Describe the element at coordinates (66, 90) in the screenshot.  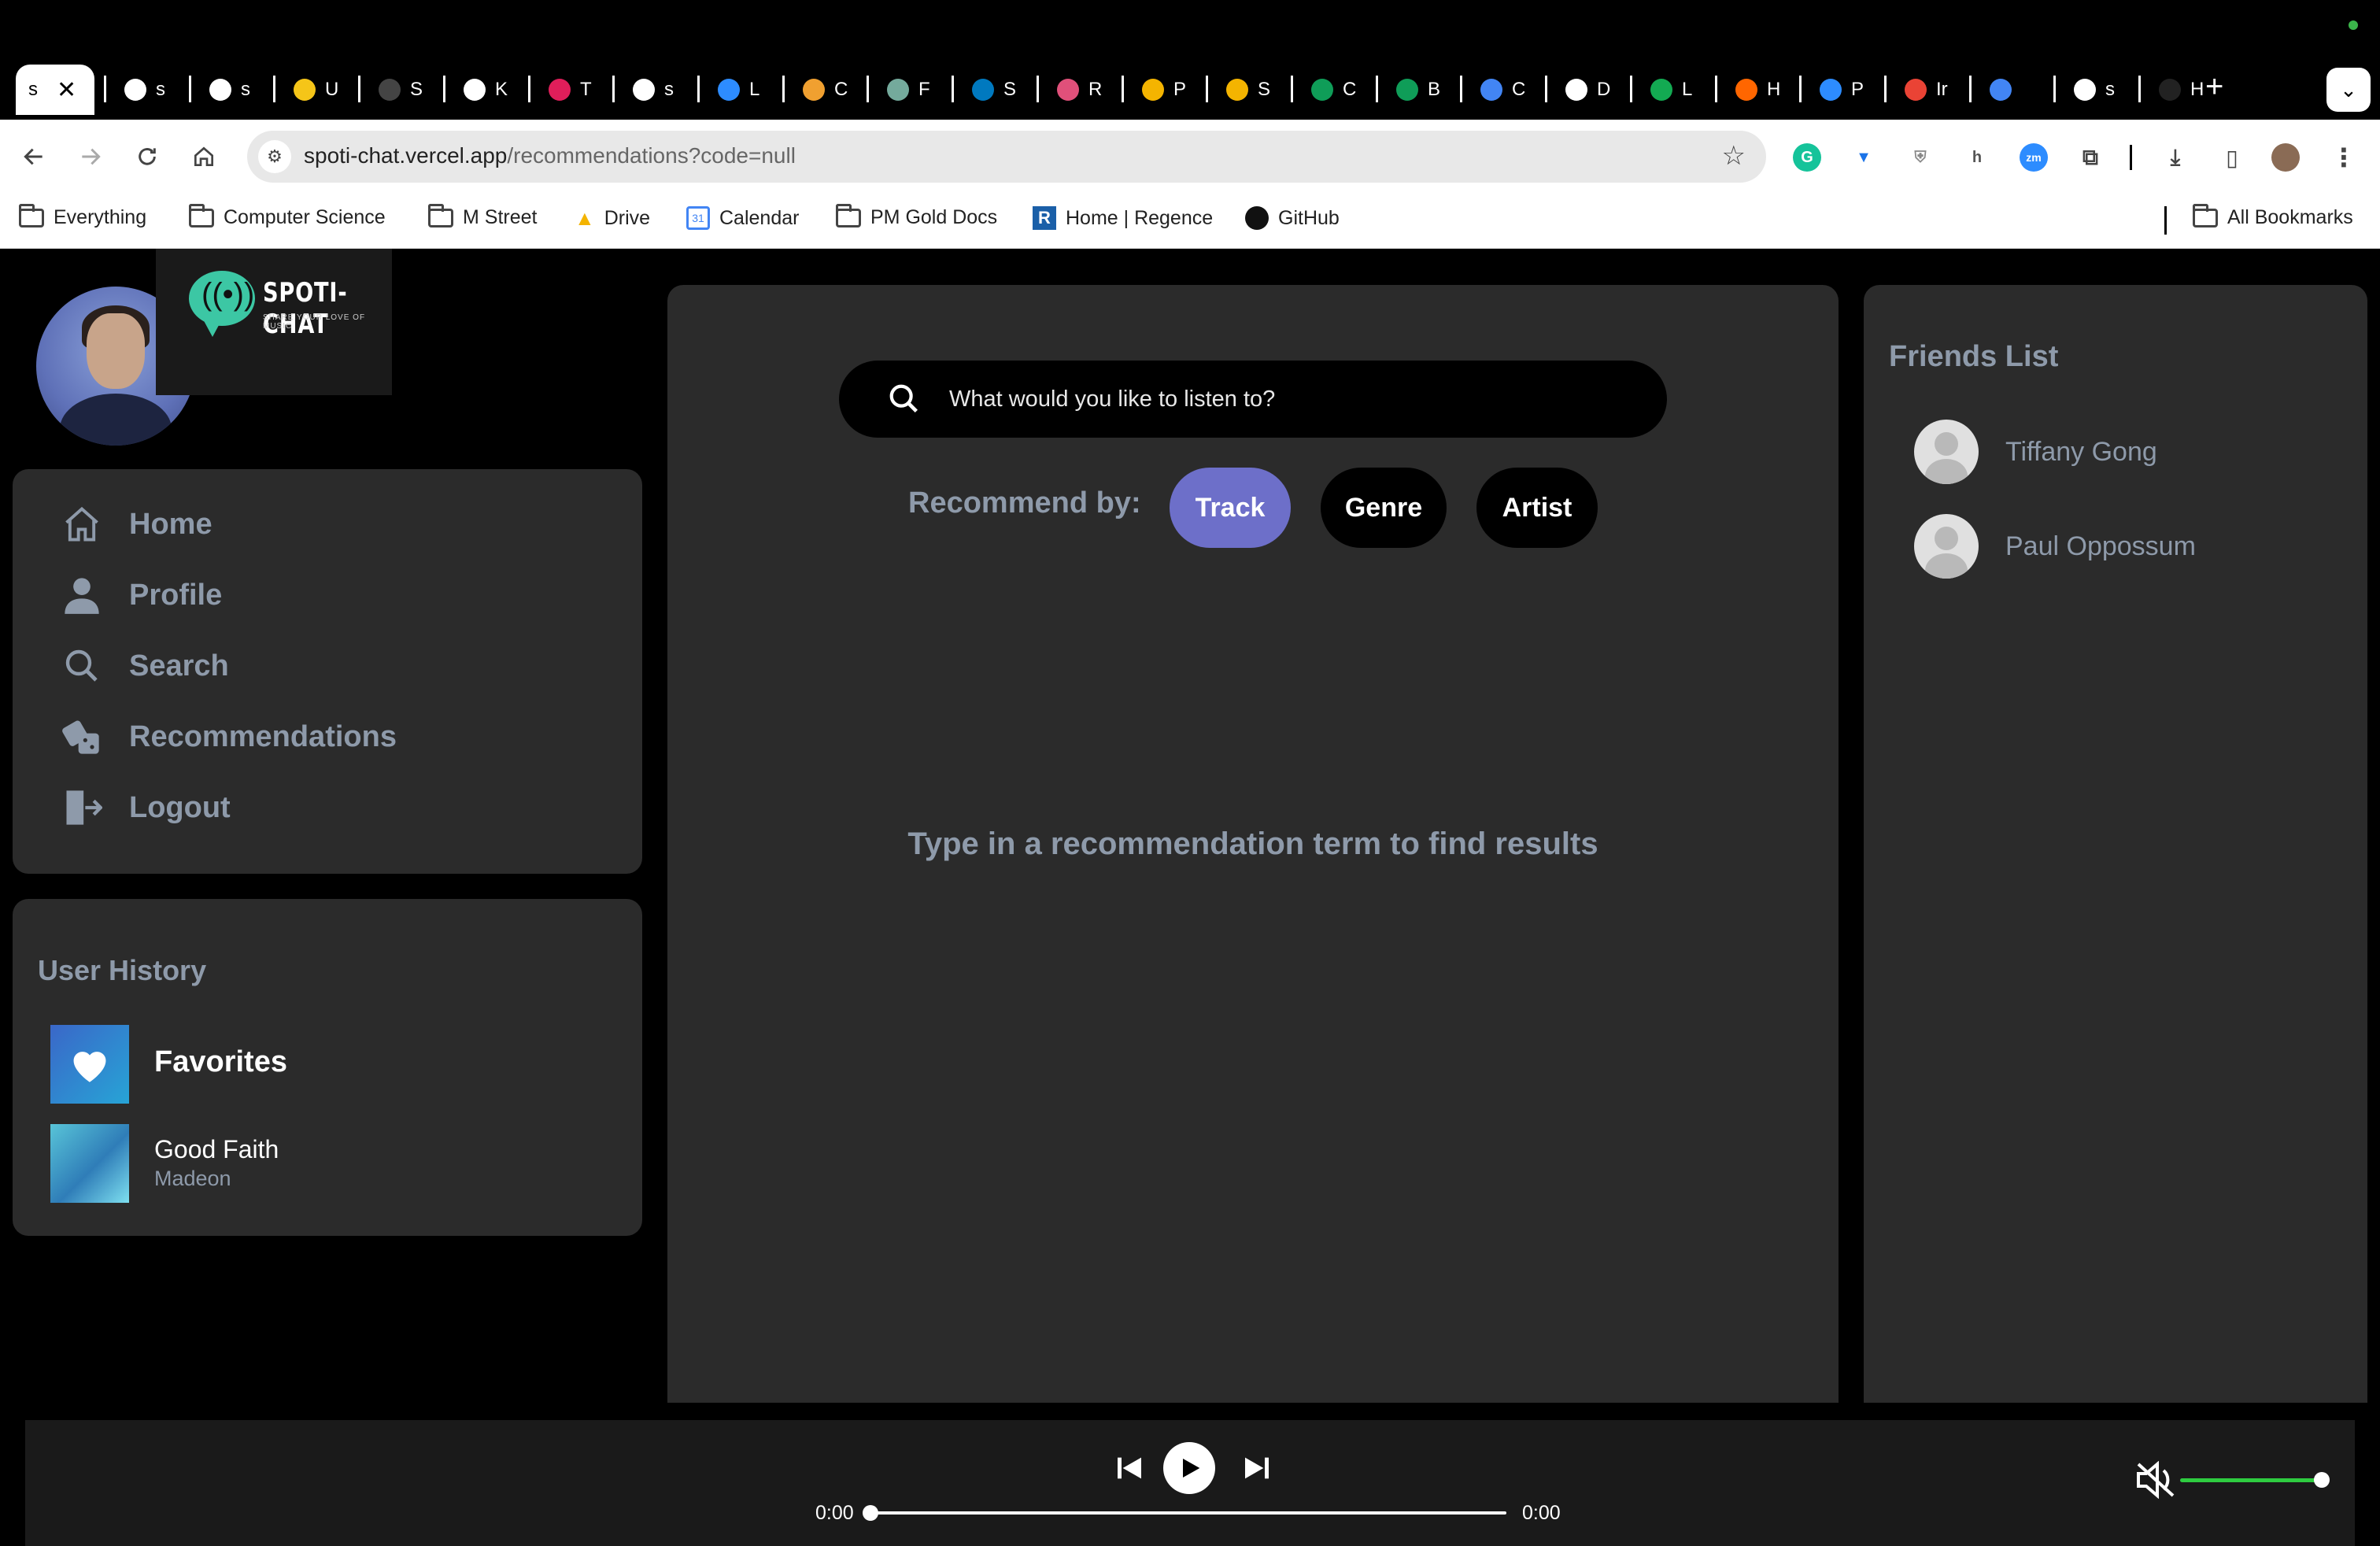
I see `close-tab-icon: ✕` at that location.